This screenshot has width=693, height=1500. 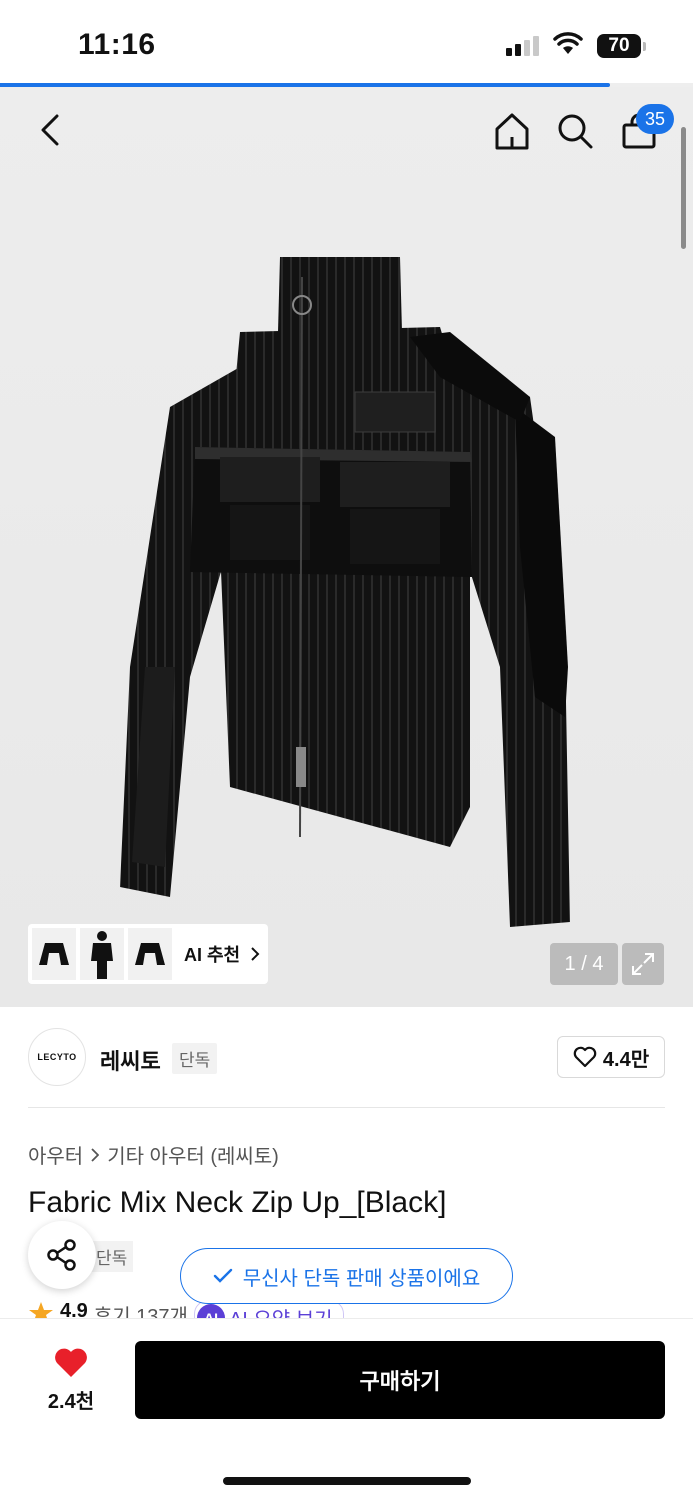 I want to click on battery-cap, so click(x=644, y=46).